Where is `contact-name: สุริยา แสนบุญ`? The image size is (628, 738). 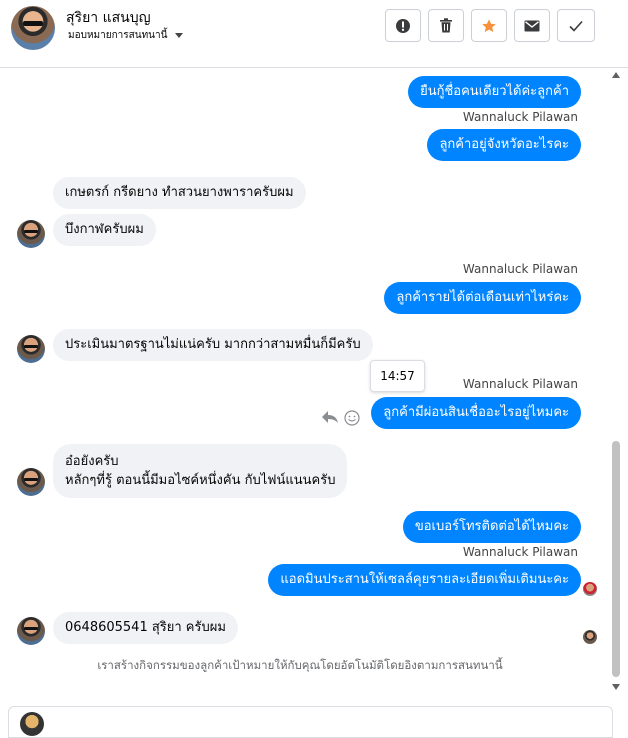 contact-name: สุริยา แสนบุญ is located at coordinates (108, 18).